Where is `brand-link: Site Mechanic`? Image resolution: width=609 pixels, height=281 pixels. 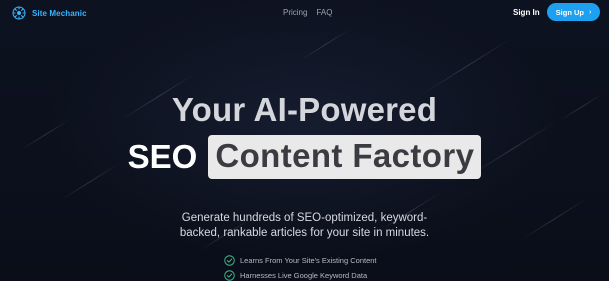 brand-link: Site Mechanic is located at coordinates (49, 13).